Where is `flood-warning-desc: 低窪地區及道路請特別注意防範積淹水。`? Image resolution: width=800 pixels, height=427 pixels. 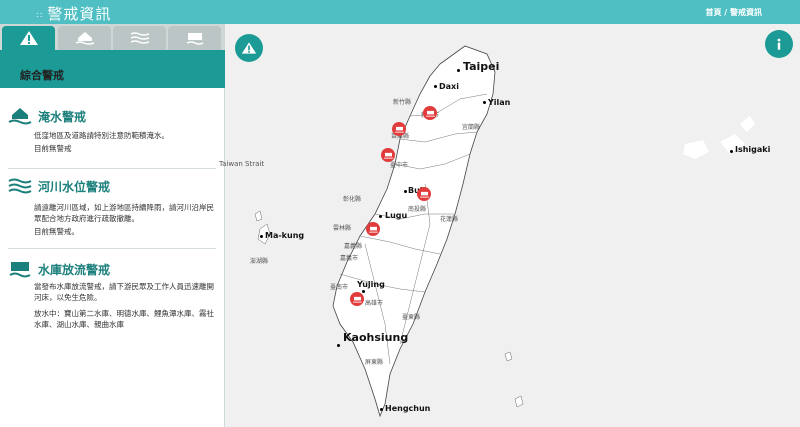 flood-warning-desc: 低窪地區及道路請特別注意防範積淹水。 is located at coordinates (101, 135).